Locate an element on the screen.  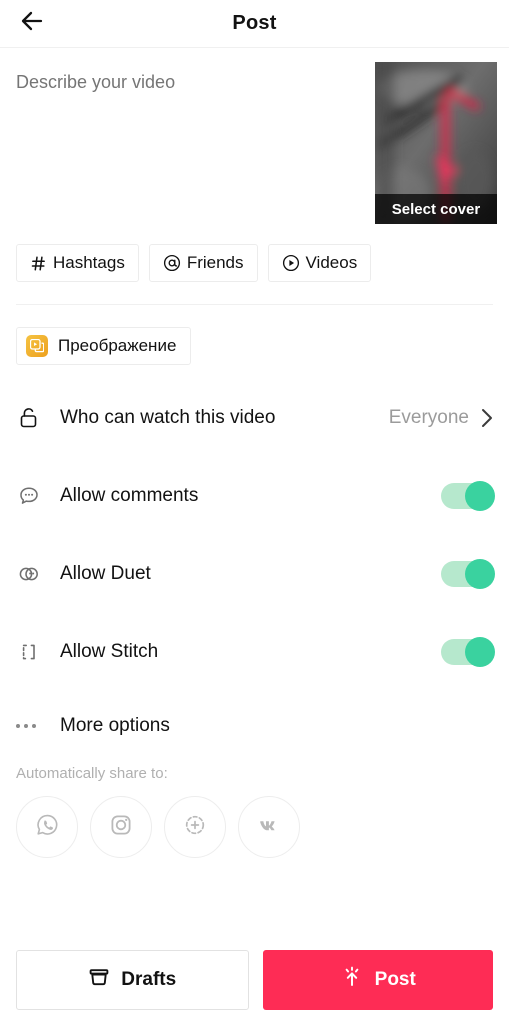
row-allow-stitch: Allow Stitch is located at coordinates (255, 652).